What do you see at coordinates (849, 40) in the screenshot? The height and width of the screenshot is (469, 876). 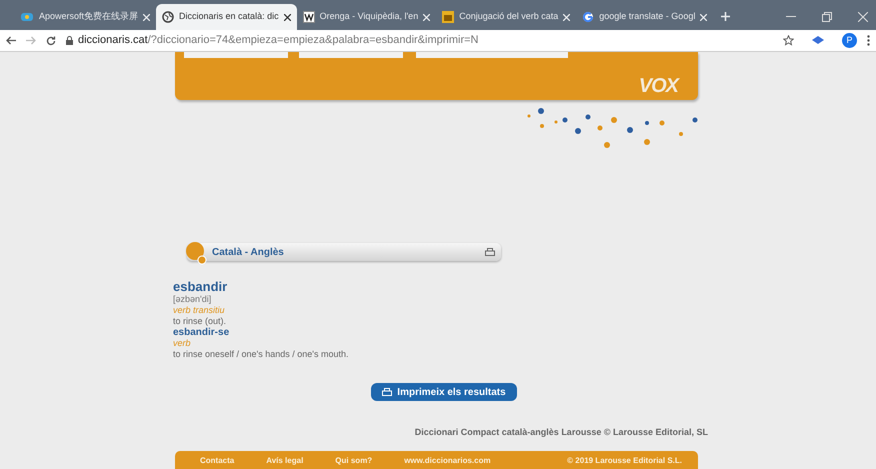 I see `profile-avatar: P` at bounding box center [849, 40].